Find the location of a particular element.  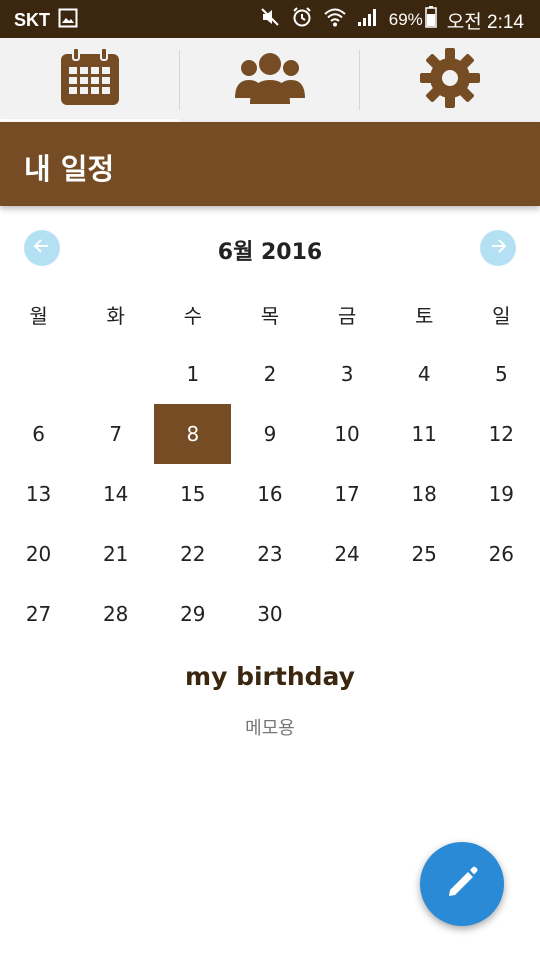

day-cell: 30 is located at coordinates (269, 614).